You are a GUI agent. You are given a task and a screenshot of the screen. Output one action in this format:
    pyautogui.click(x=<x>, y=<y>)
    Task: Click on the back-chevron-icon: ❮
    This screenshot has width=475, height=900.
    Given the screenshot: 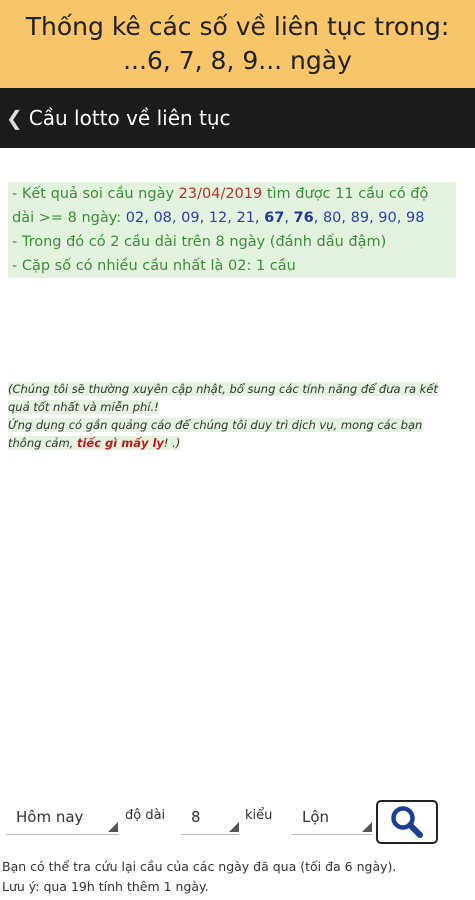 What is the action you would take?
    pyautogui.click(x=14, y=118)
    